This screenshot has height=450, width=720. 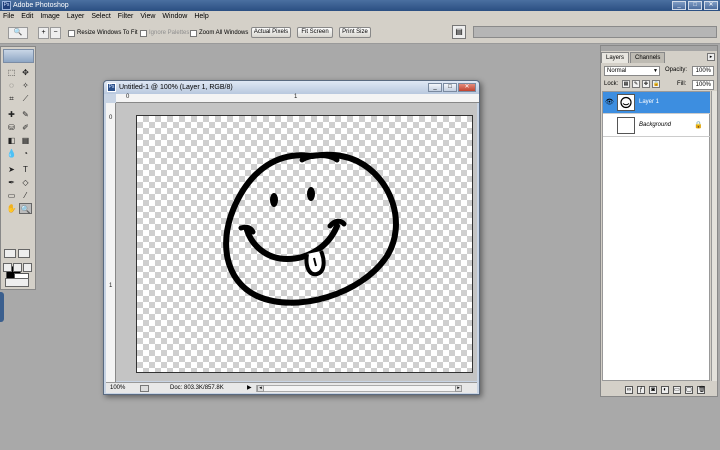 I want to click on crop-tool-icon: ⌗, so click(x=11, y=98).